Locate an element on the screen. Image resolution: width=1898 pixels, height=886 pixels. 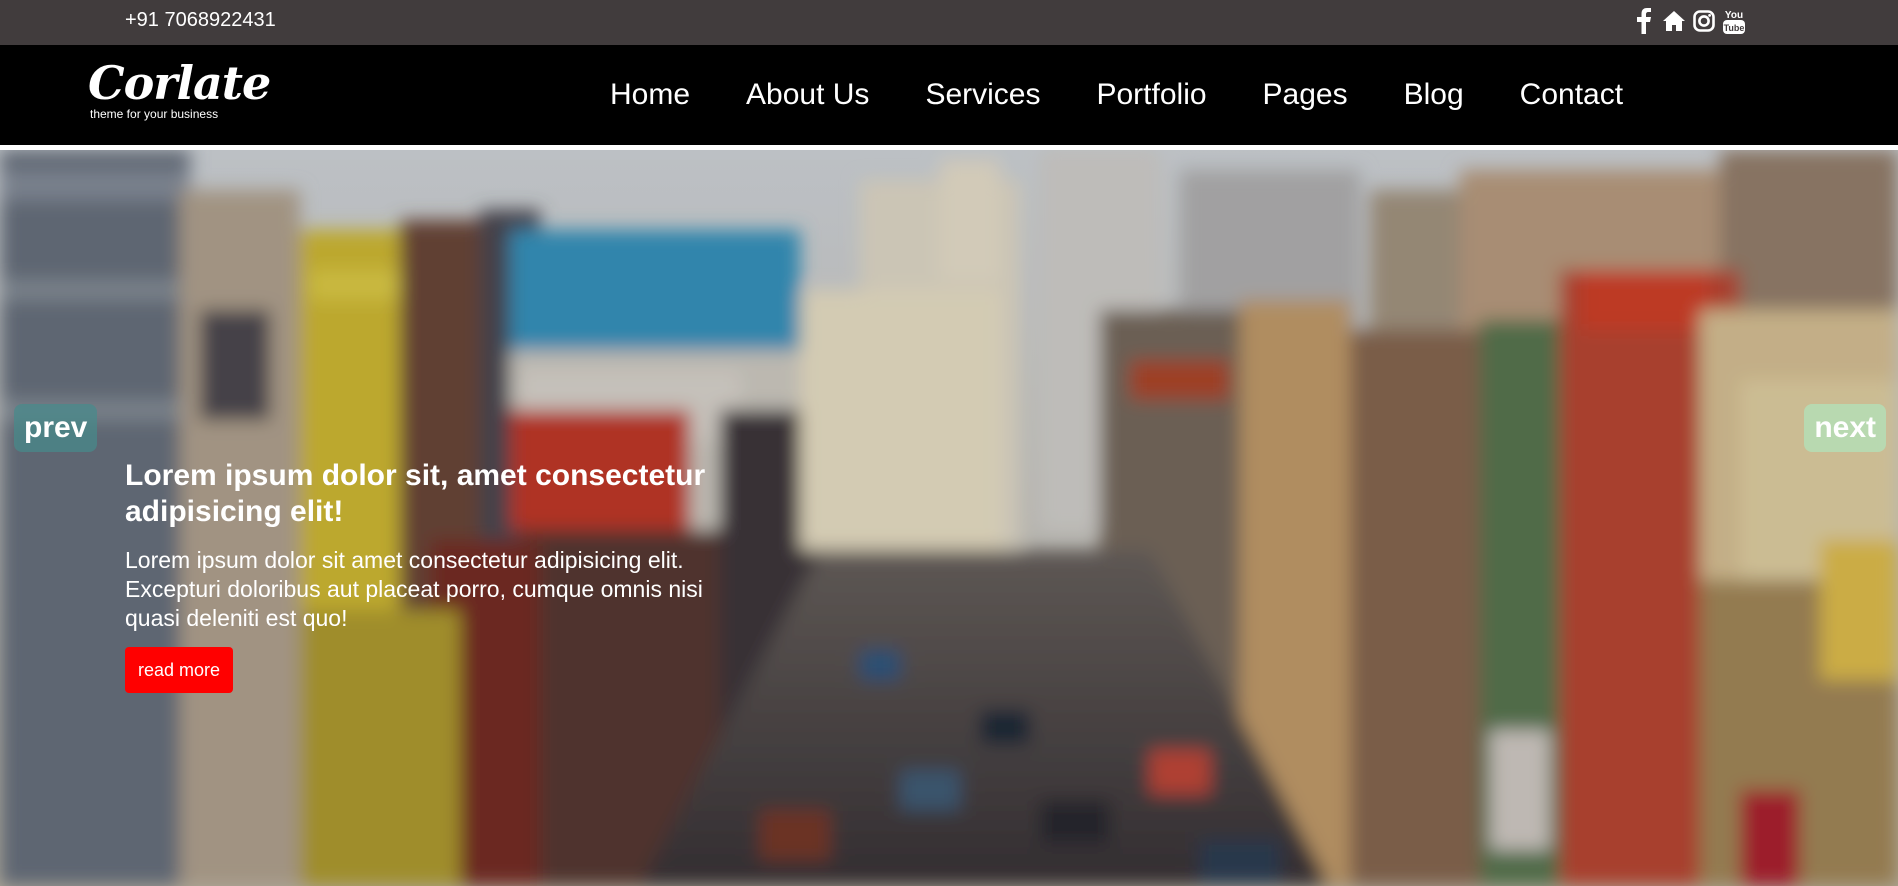
prev-slide-button: prev is located at coordinates (56, 428).